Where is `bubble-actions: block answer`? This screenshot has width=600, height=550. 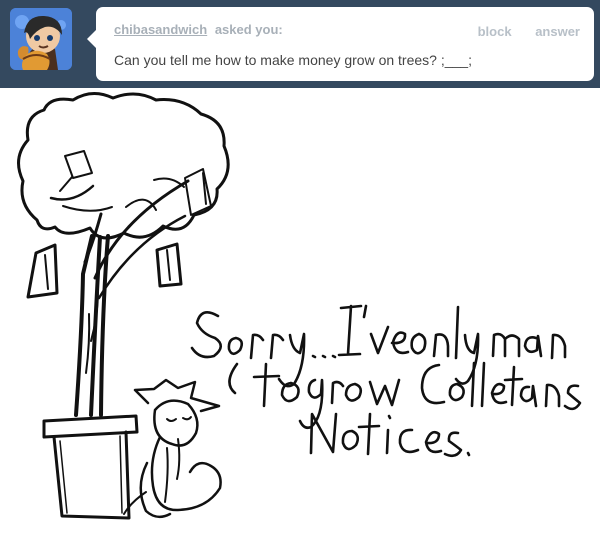
bubble-actions: block answer is located at coordinates (529, 31).